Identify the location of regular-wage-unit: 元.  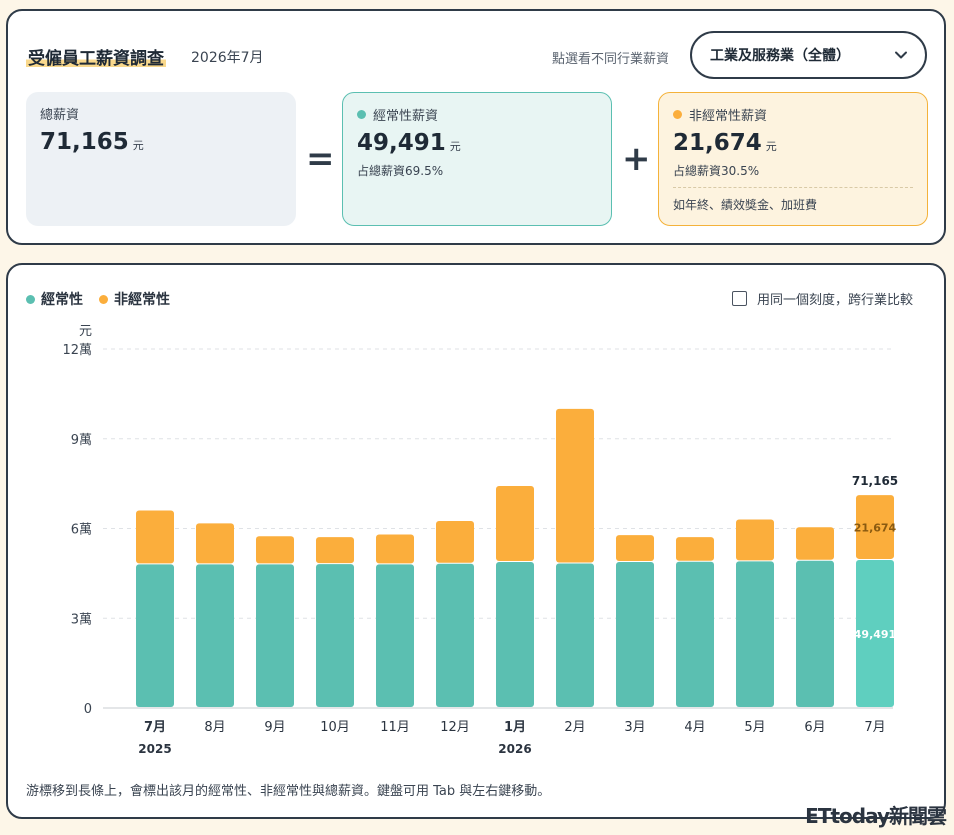
(455, 146).